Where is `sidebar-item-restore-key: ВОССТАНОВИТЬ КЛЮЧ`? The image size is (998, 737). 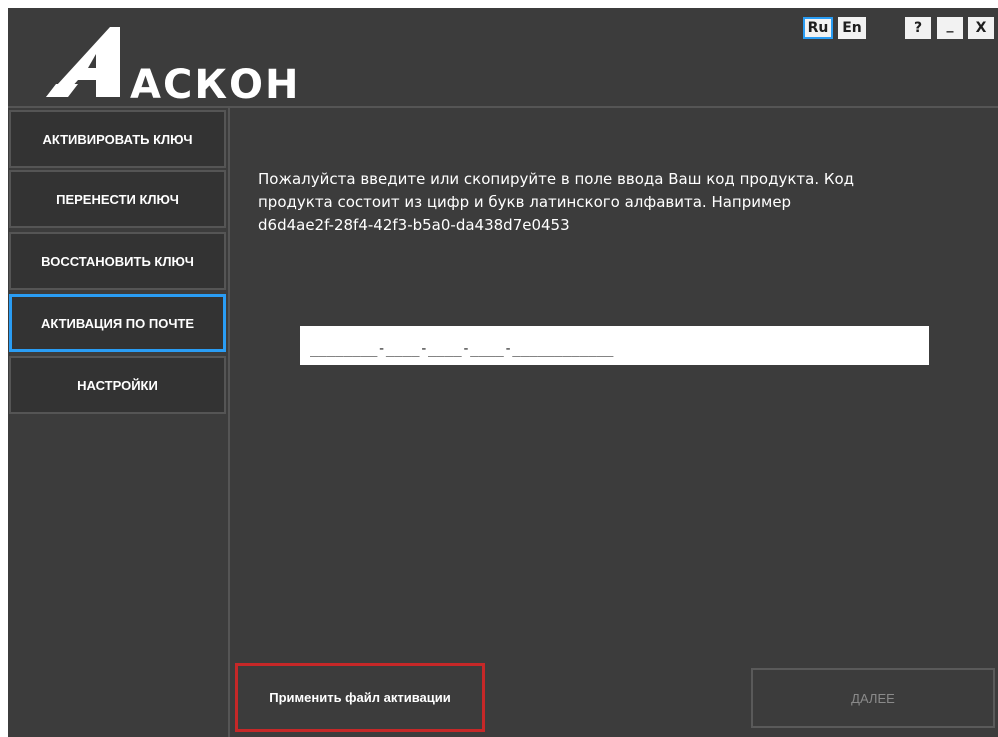
sidebar-item-restore-key: ВОССТАНОВИТЬ КЛЮЧ is located at coordinates (117, 261).